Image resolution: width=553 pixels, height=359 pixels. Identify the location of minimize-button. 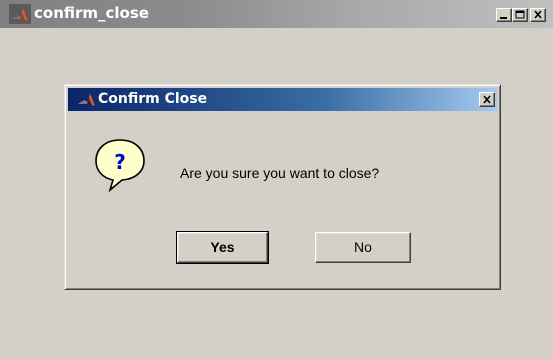
(504, 15).